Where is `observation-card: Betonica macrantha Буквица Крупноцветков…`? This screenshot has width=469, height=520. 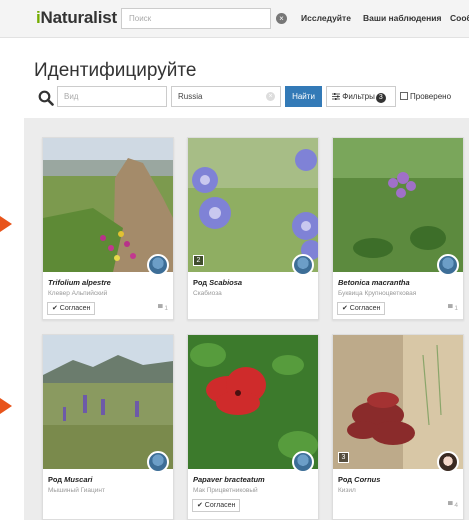
observation-card: Betonica macrantha Буквица Крупноцветков… is located at coordinates (398, 228).